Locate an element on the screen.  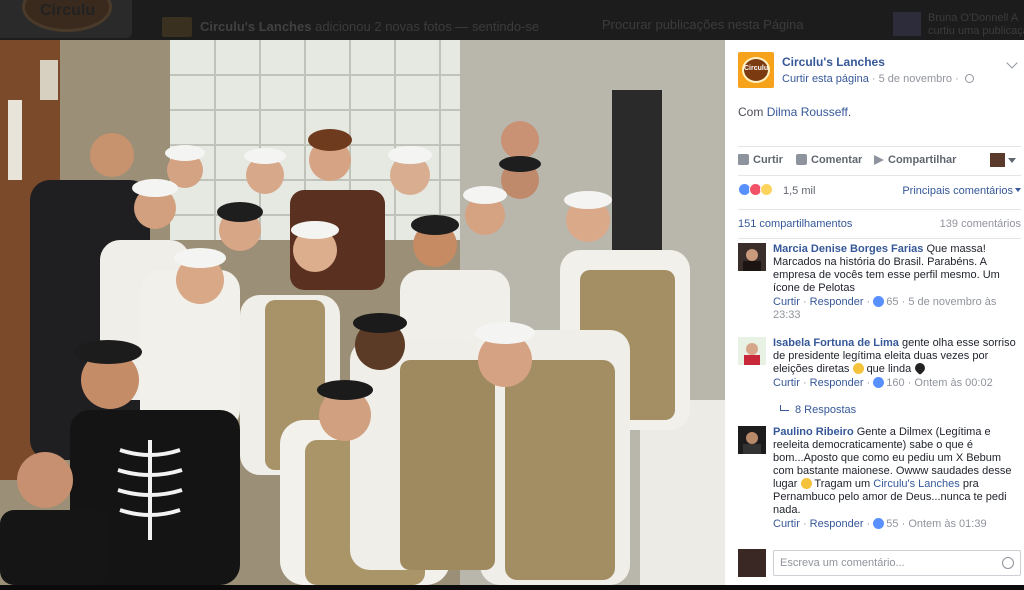
view-replies-link: 8 Respostas is located at coordinates (818, 410).